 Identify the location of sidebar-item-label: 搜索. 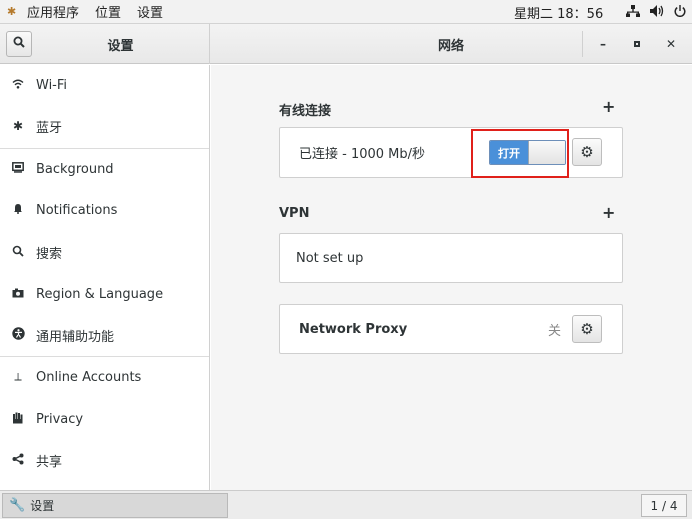
(49, 254).